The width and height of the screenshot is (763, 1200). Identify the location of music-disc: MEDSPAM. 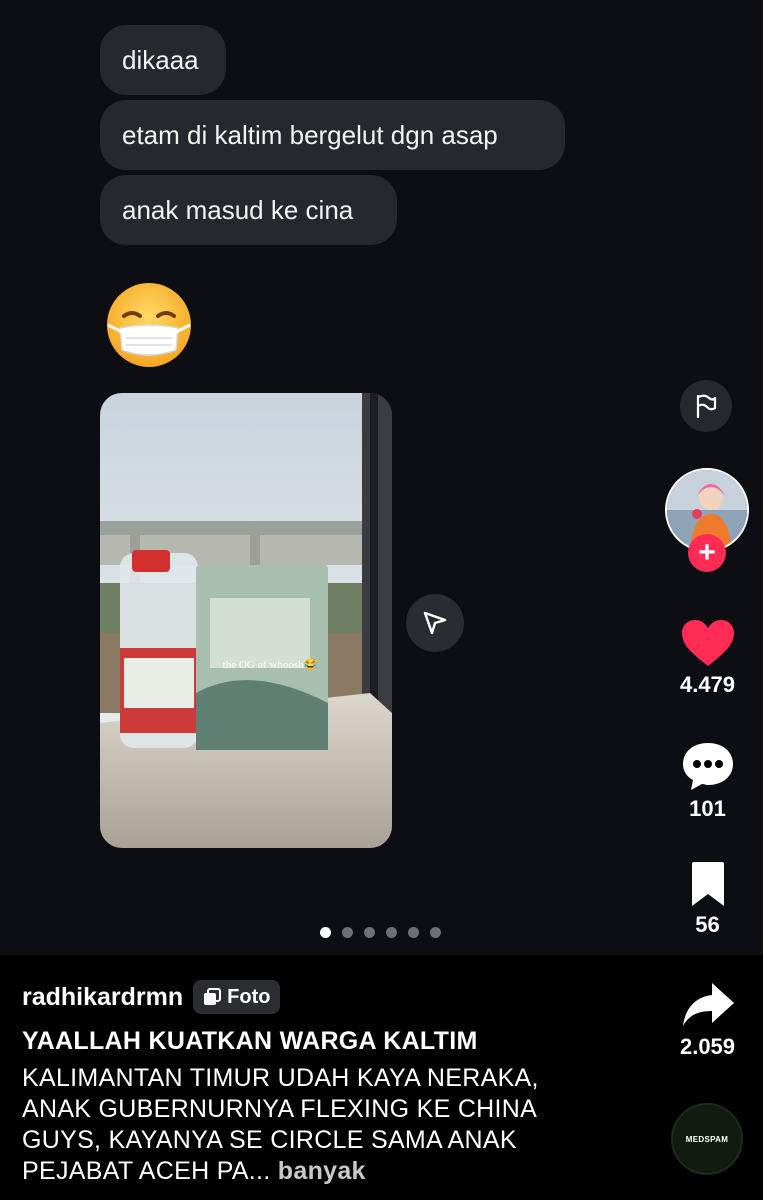
(707, 1139).